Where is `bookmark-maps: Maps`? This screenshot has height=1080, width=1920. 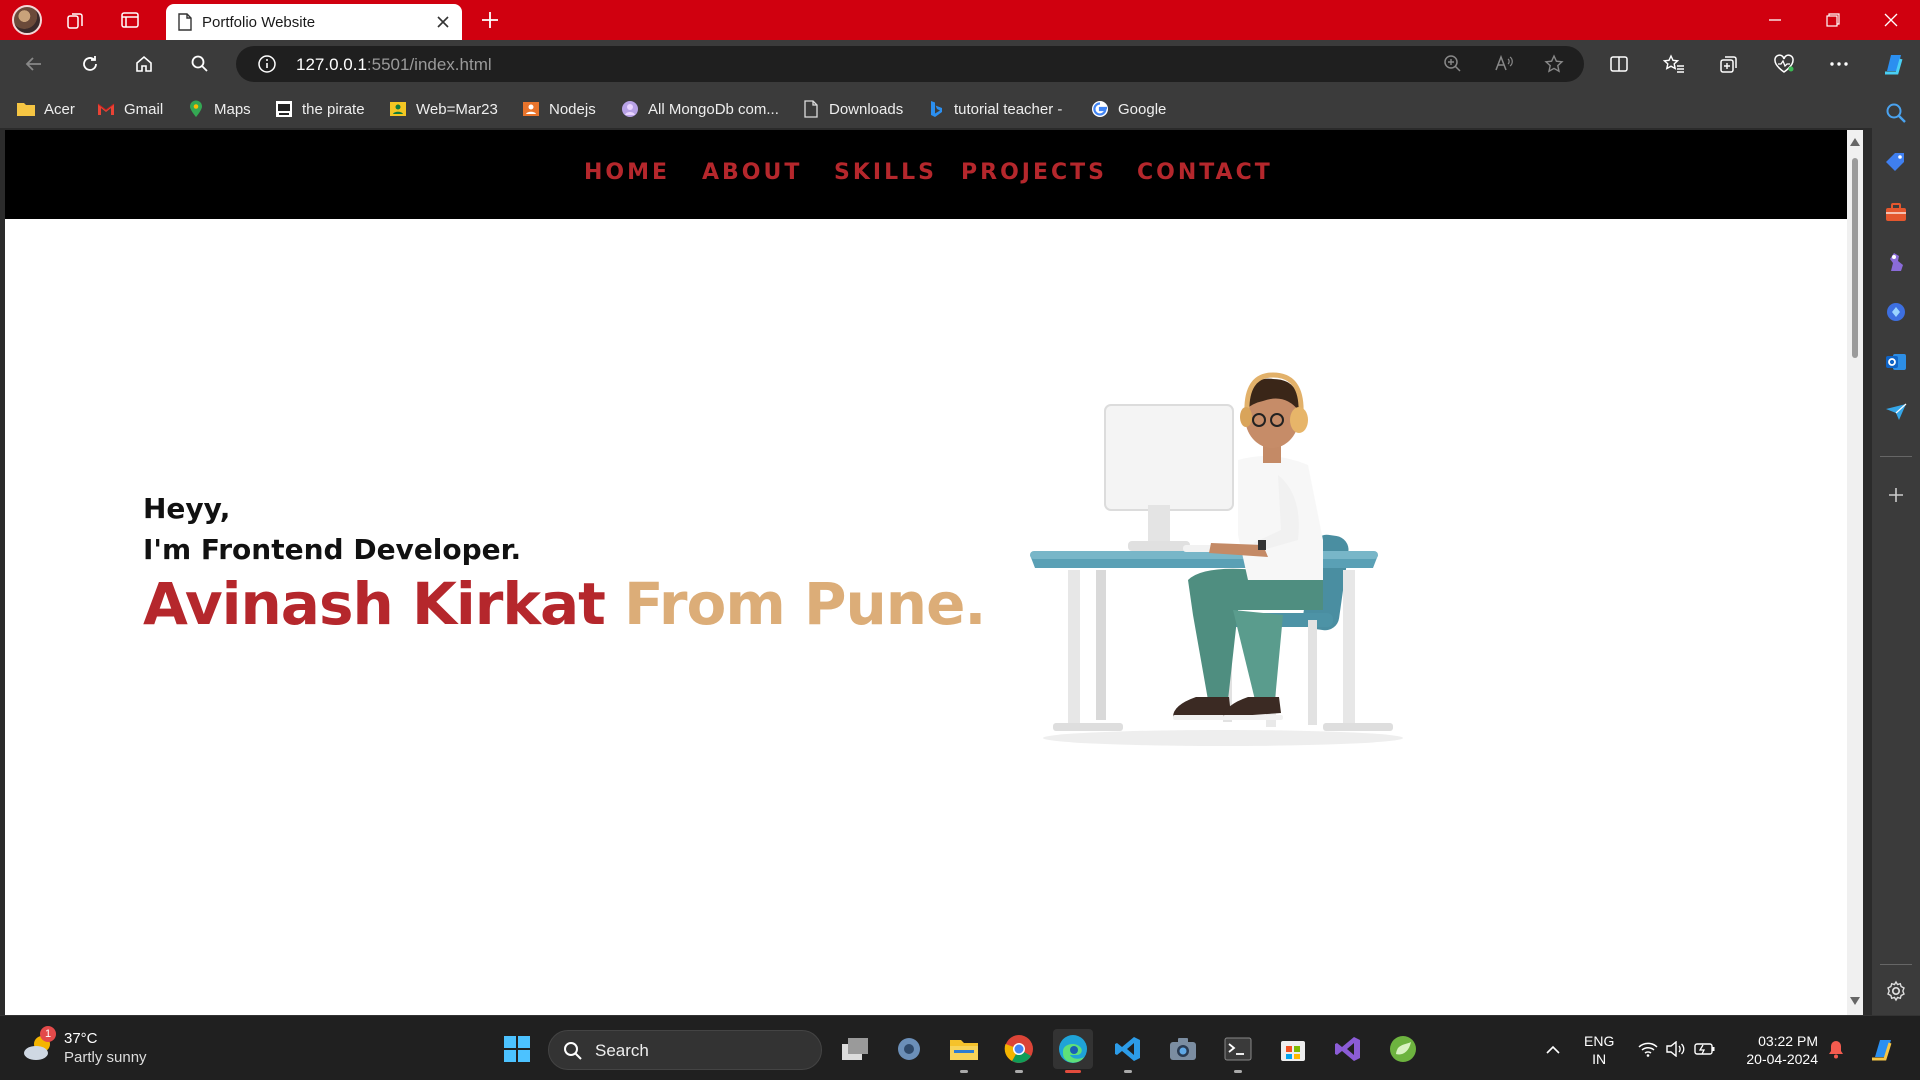 bookmark-maps: Maps is located at coordinates (218, 109).